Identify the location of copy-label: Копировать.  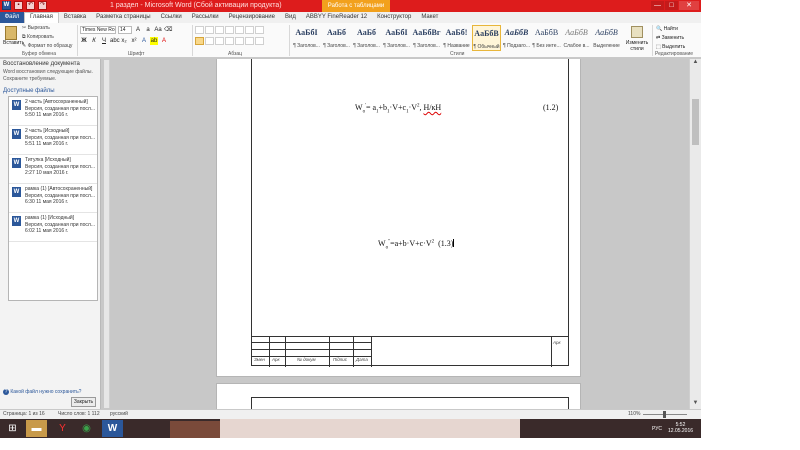
(40, 37).